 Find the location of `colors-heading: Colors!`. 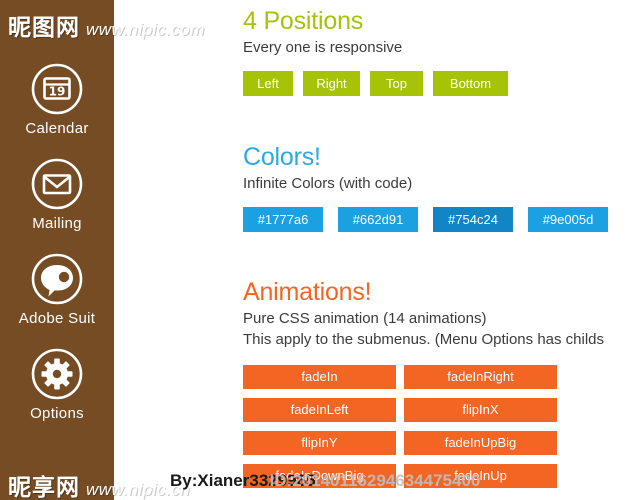

colors-heading: Colors! is located at coordinates (282, 157).